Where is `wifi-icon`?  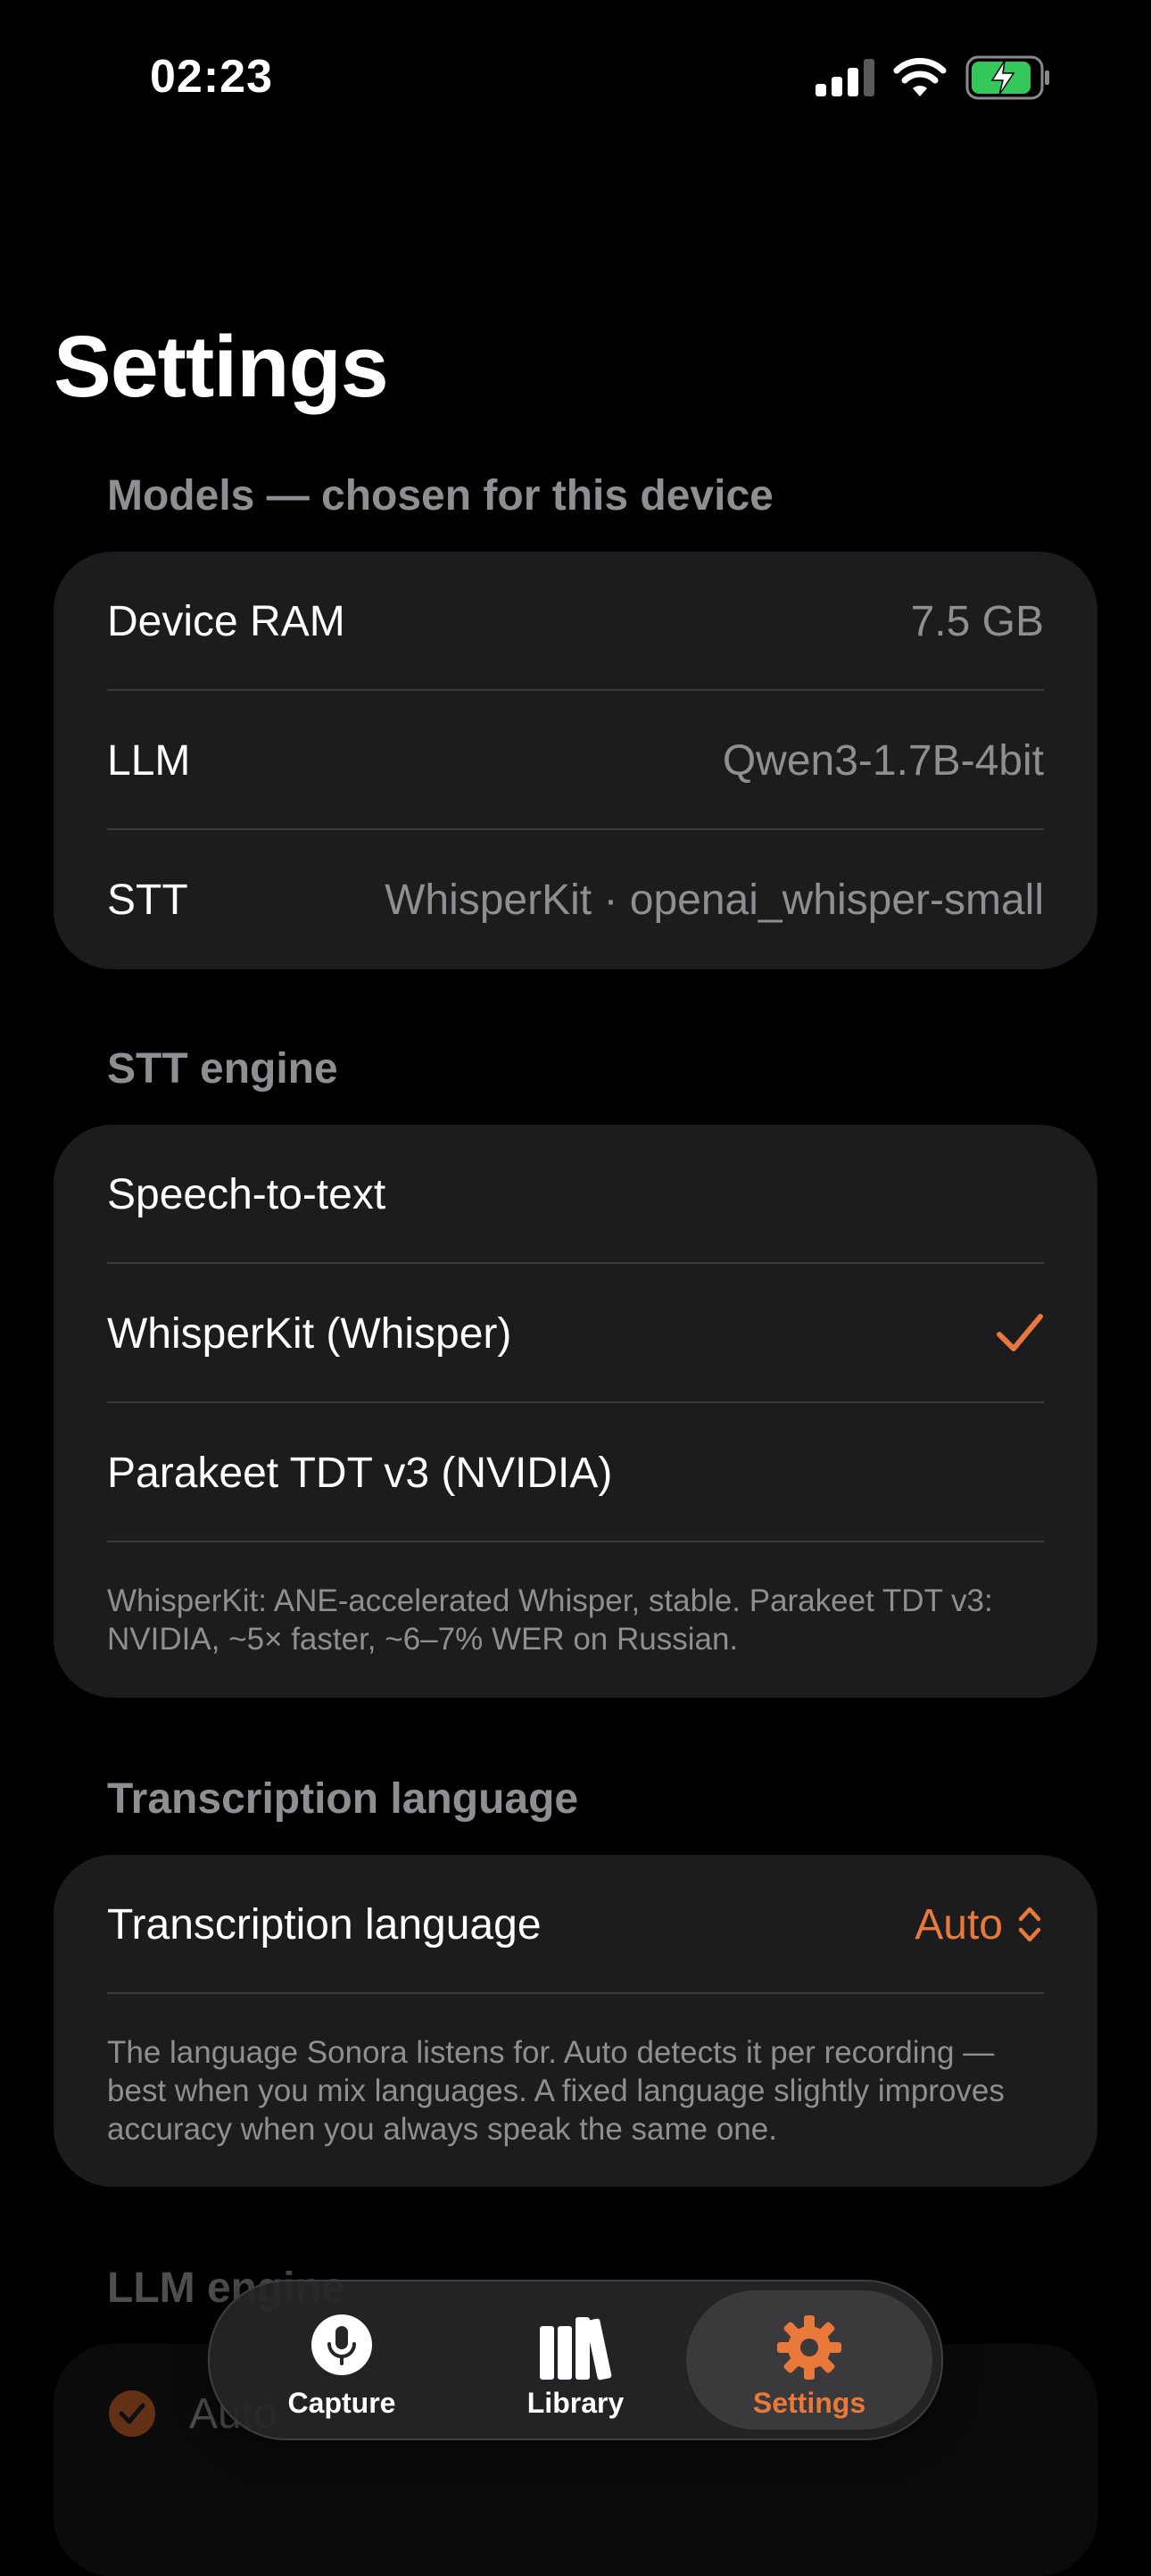
wifi-icon is located at coordinates (920, 76).